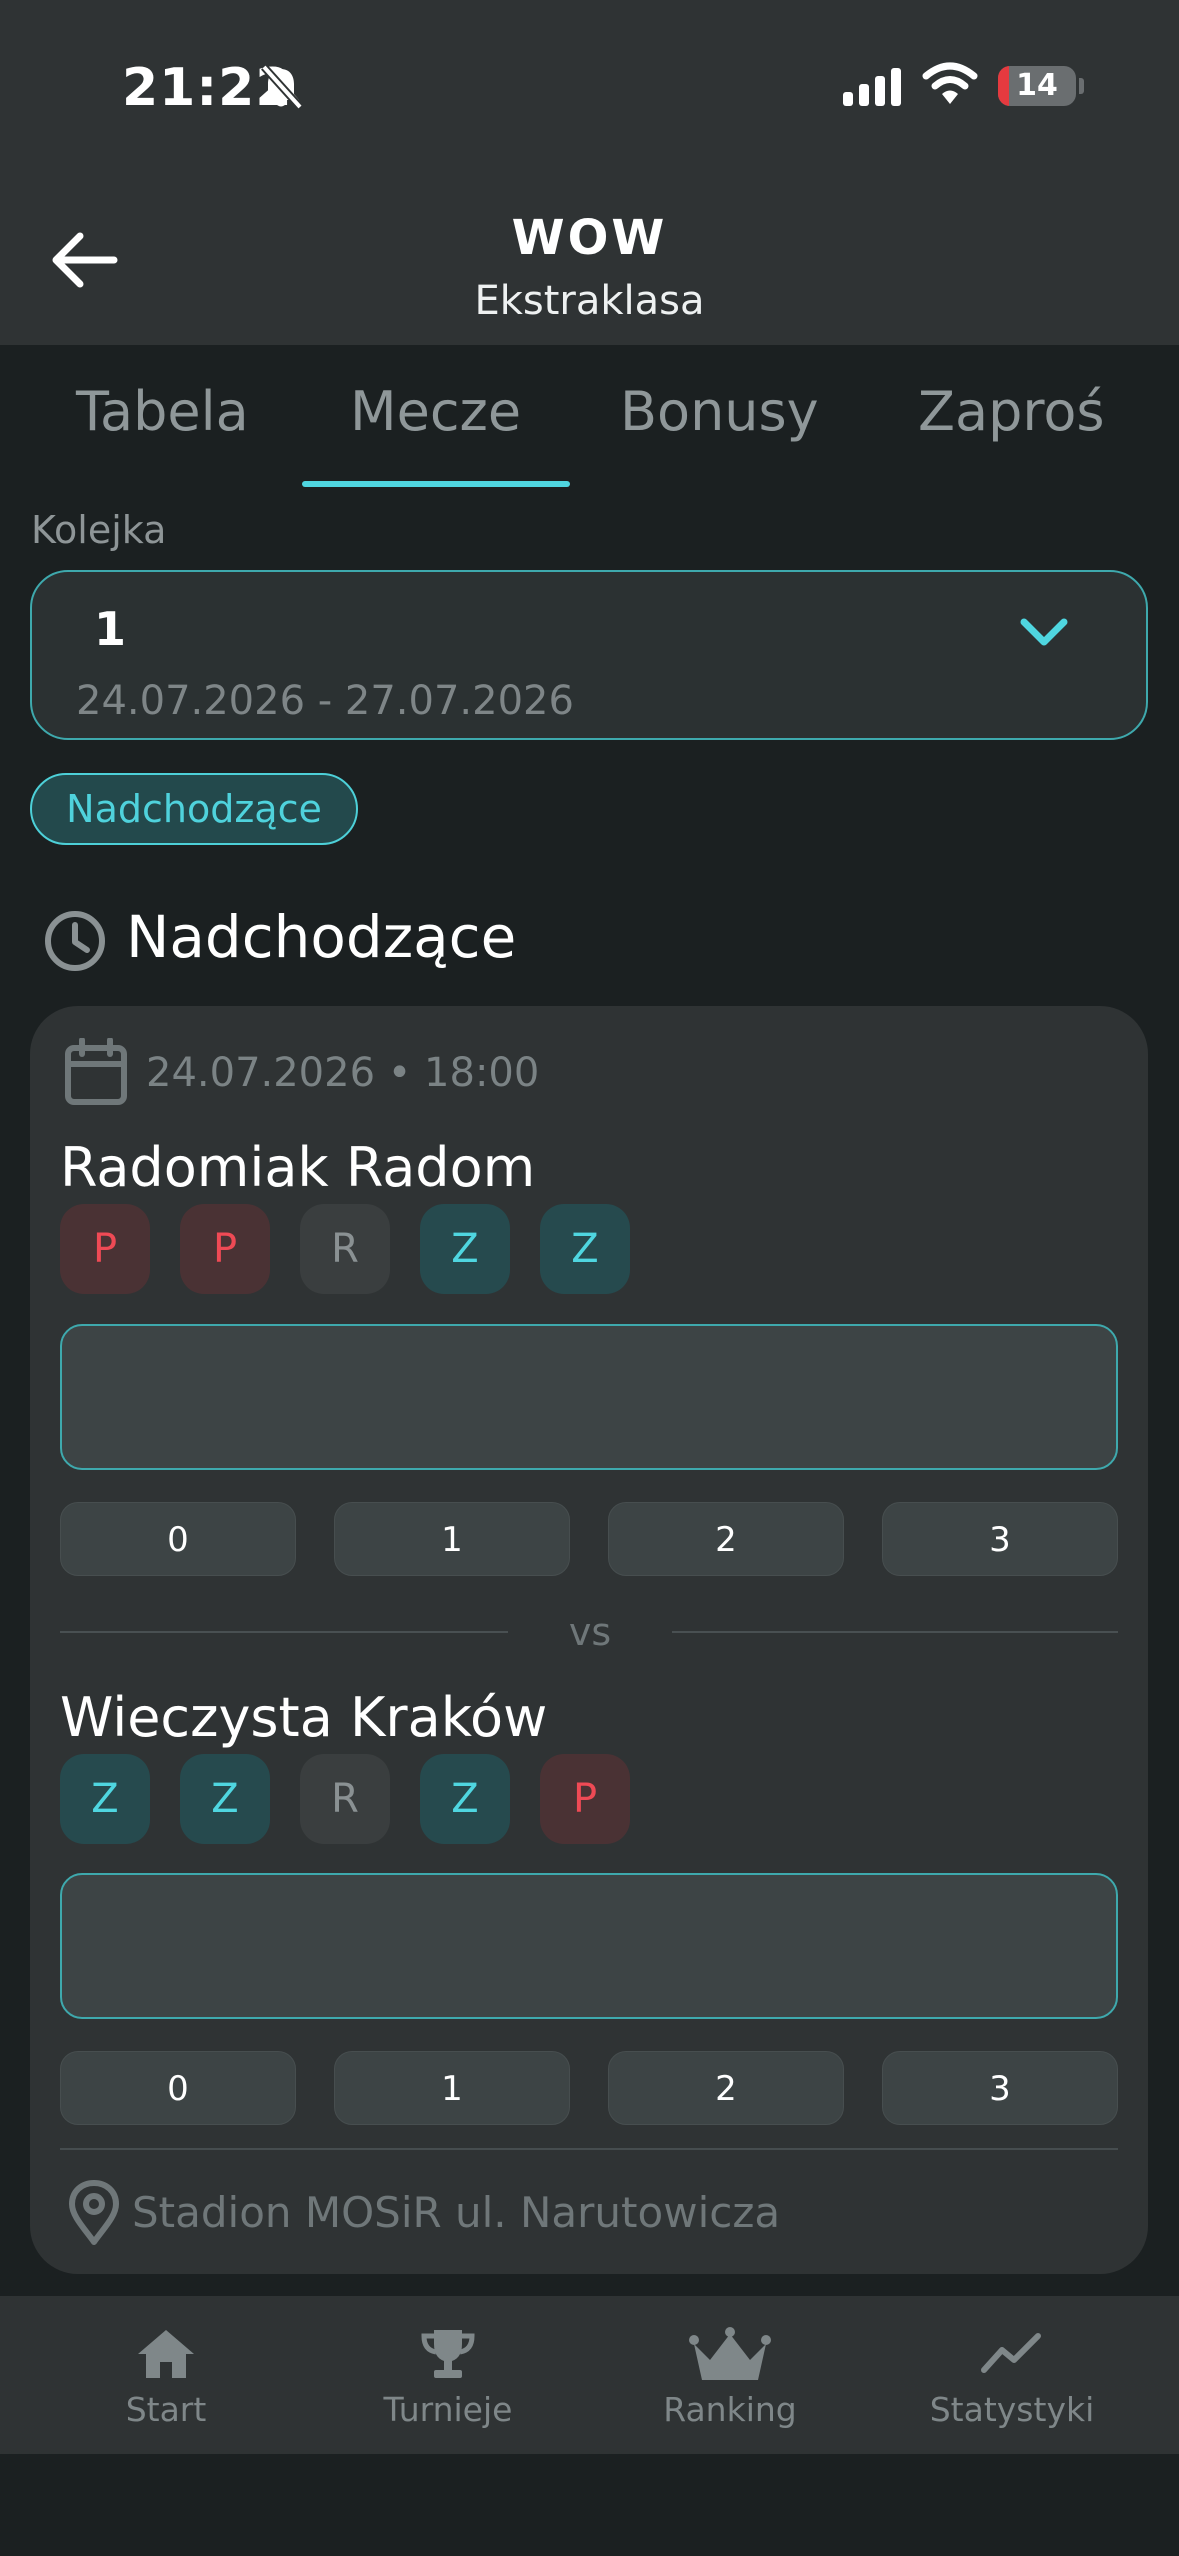 Image resolution: width=1179 pixels, height=2556 pixels. Describe the element at coordinates (166, 2354) in the screenshot. I see `home-icon` at that location.